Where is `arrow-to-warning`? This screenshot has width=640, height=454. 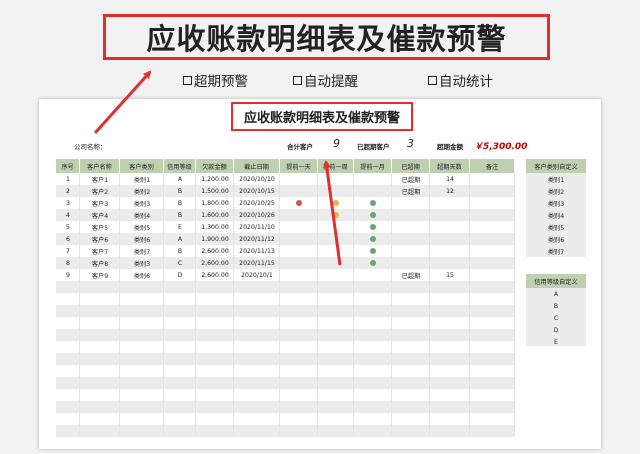
arrow-to-warning is located at coordinates (332, 213).